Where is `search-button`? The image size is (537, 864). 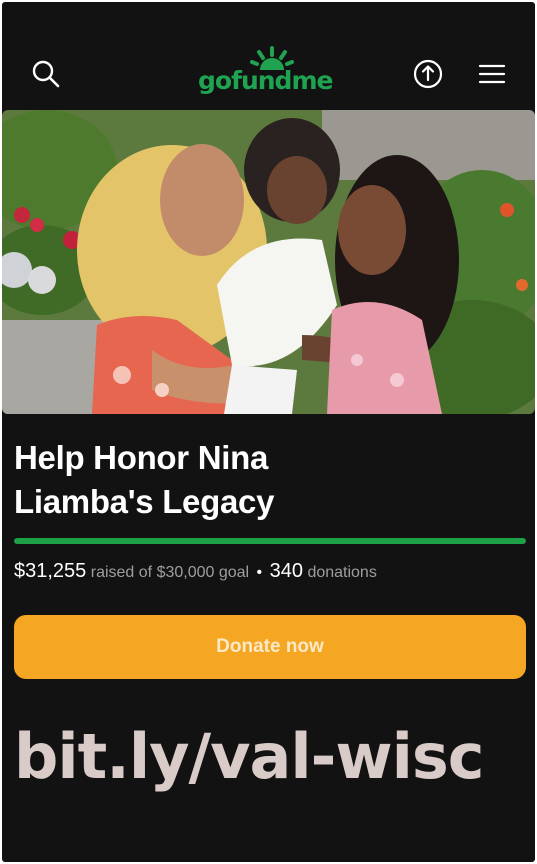 search-button is located at coordinates (46, 74).